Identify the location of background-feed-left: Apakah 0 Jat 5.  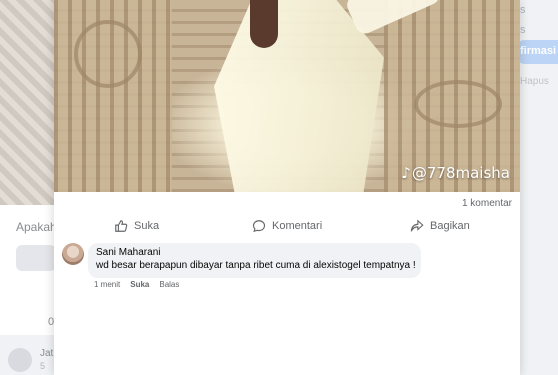
(27, 187).